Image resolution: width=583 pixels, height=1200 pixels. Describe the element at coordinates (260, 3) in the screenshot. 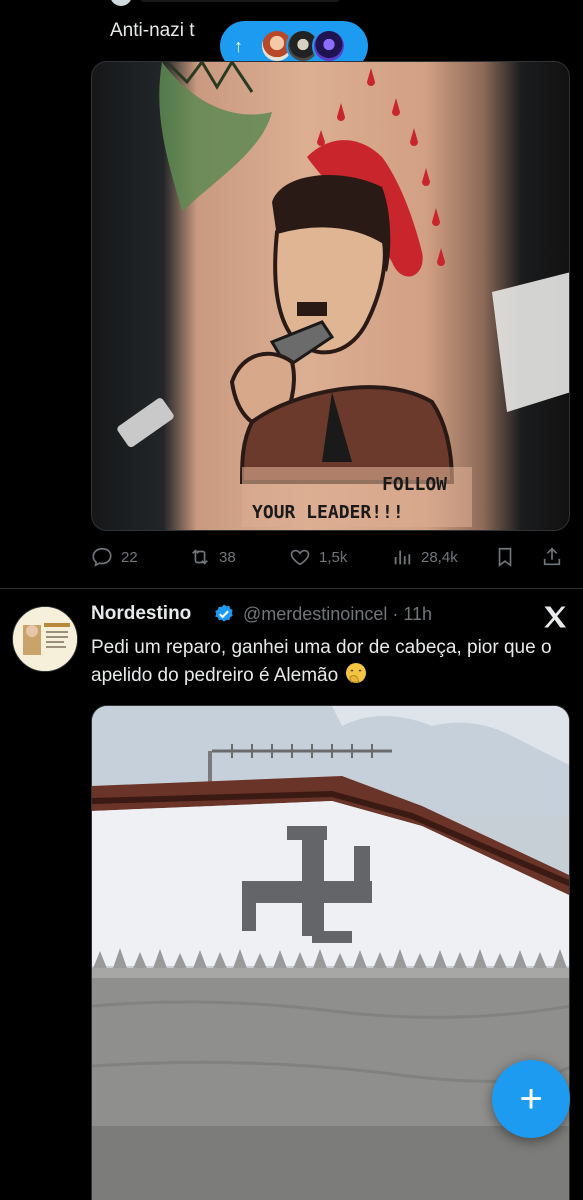

I see `previous-tweet-header-cut` at that location.